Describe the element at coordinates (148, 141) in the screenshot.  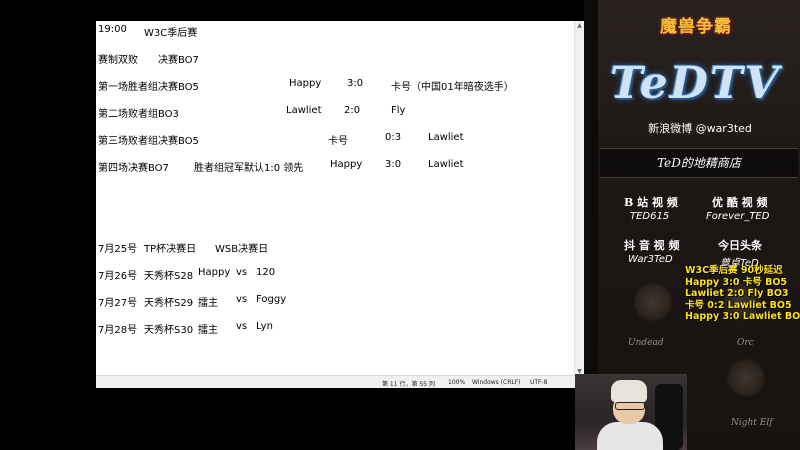
I see `match-label: 第三场败者组决赛BO5` at that location.